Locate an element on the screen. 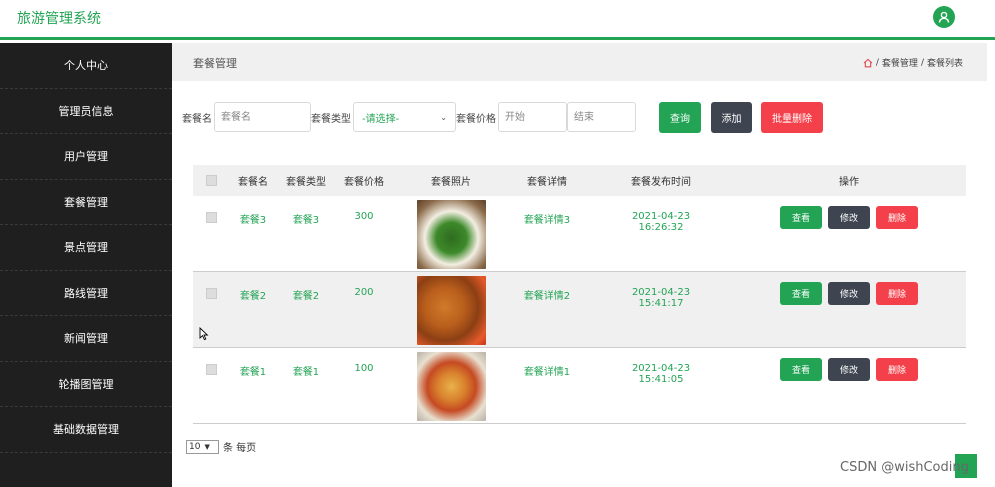 This screenshot has width=995, height=487. select-value: -请选择- is located at coordinates (381, 119).